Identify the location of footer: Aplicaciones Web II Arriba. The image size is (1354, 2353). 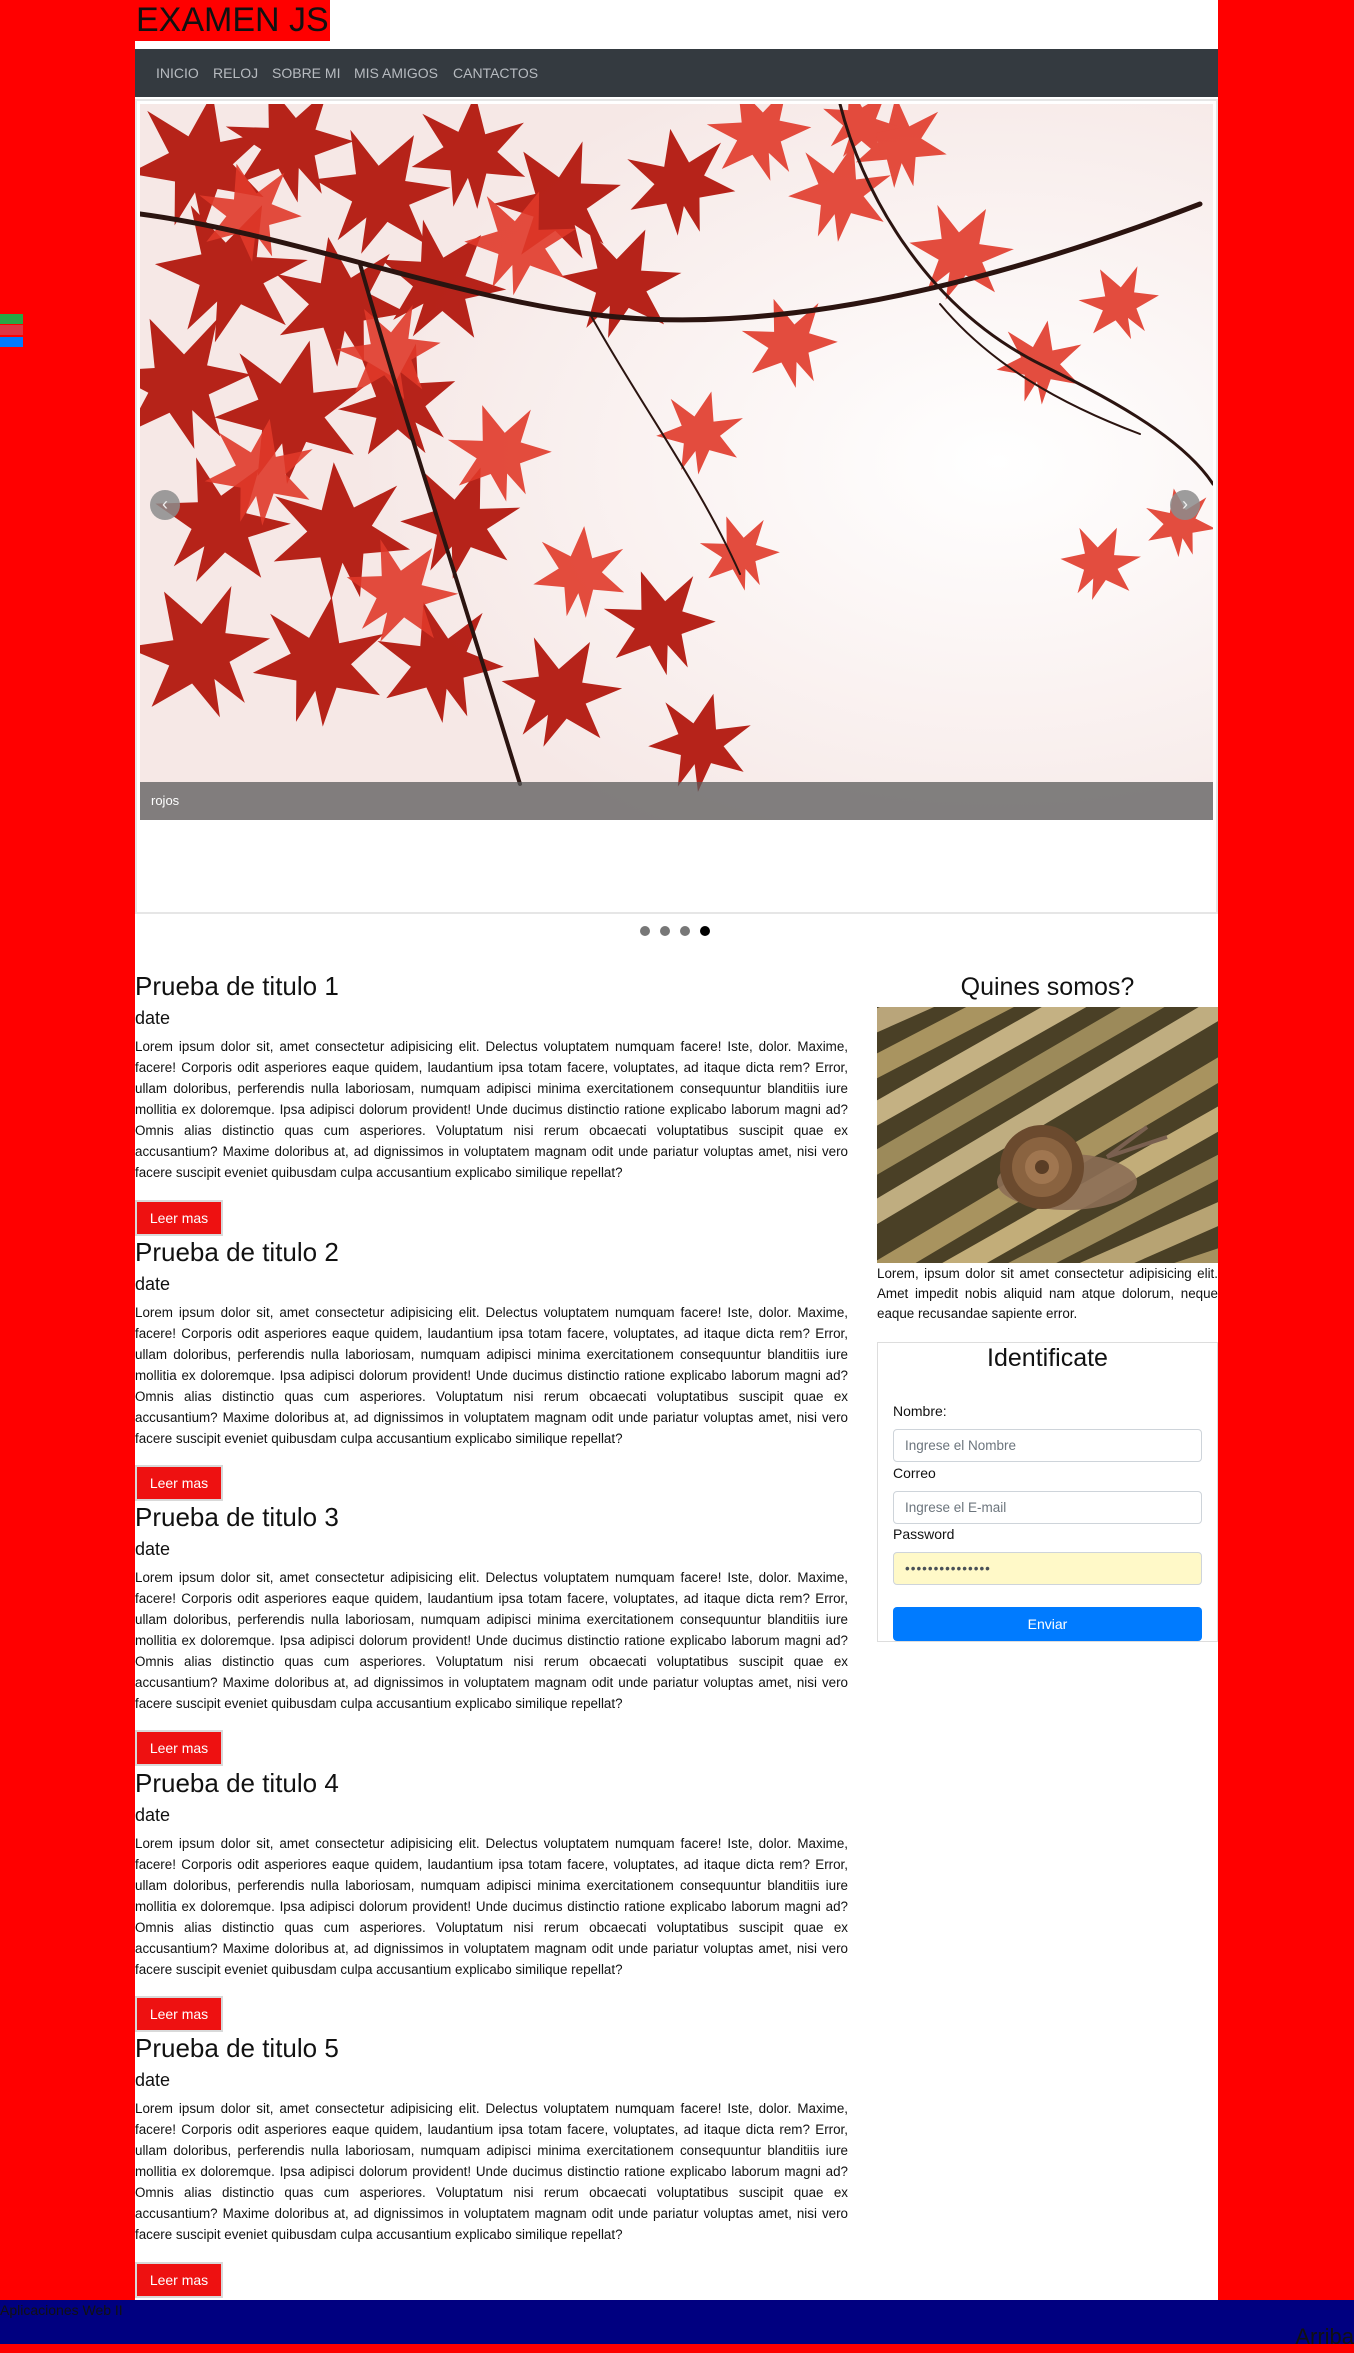
(677, 2324).